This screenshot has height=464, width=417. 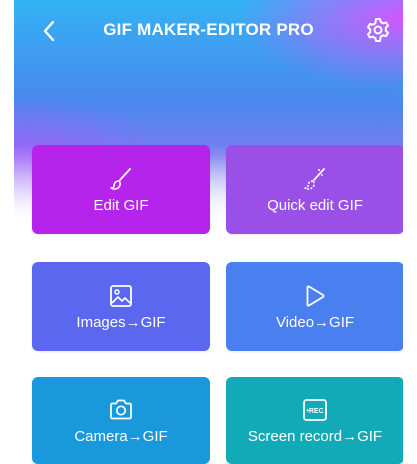 I want to click on quick-edit-gif-button: Quick edit GIF, so click(x=314, y=189).